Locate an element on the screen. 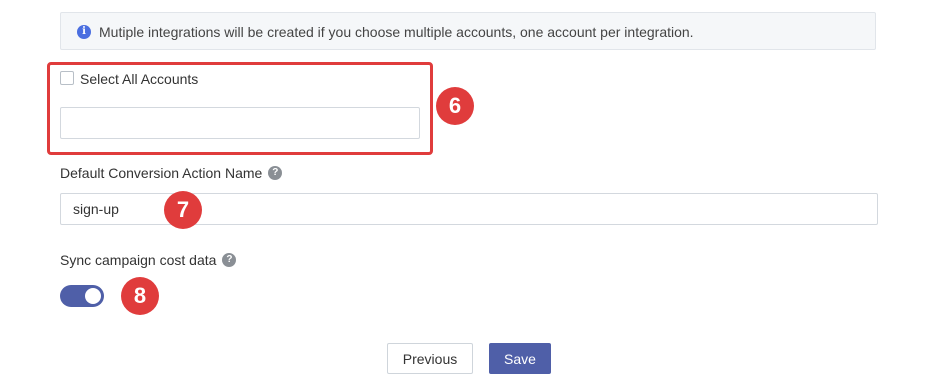  save-button: Save is located at coordinates (520, 358).